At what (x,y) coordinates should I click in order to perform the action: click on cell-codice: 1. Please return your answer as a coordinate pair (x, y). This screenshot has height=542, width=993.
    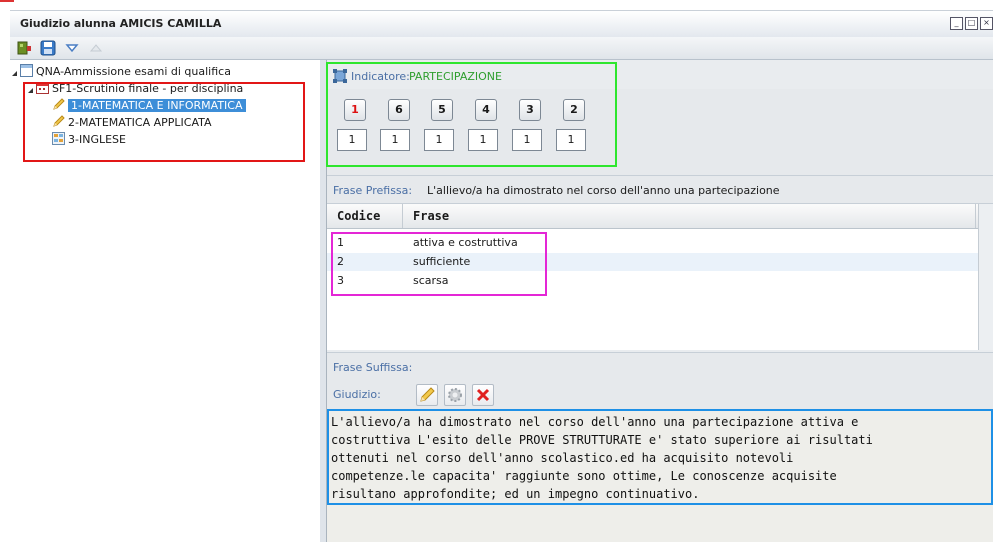
    Looking at the image, I should click on (340, 242).